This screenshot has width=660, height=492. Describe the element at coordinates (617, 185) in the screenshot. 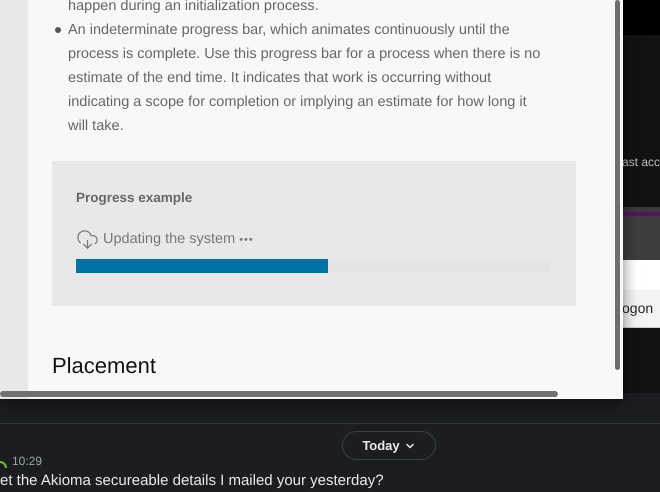

I see `vertical-scrollbar` at that location.